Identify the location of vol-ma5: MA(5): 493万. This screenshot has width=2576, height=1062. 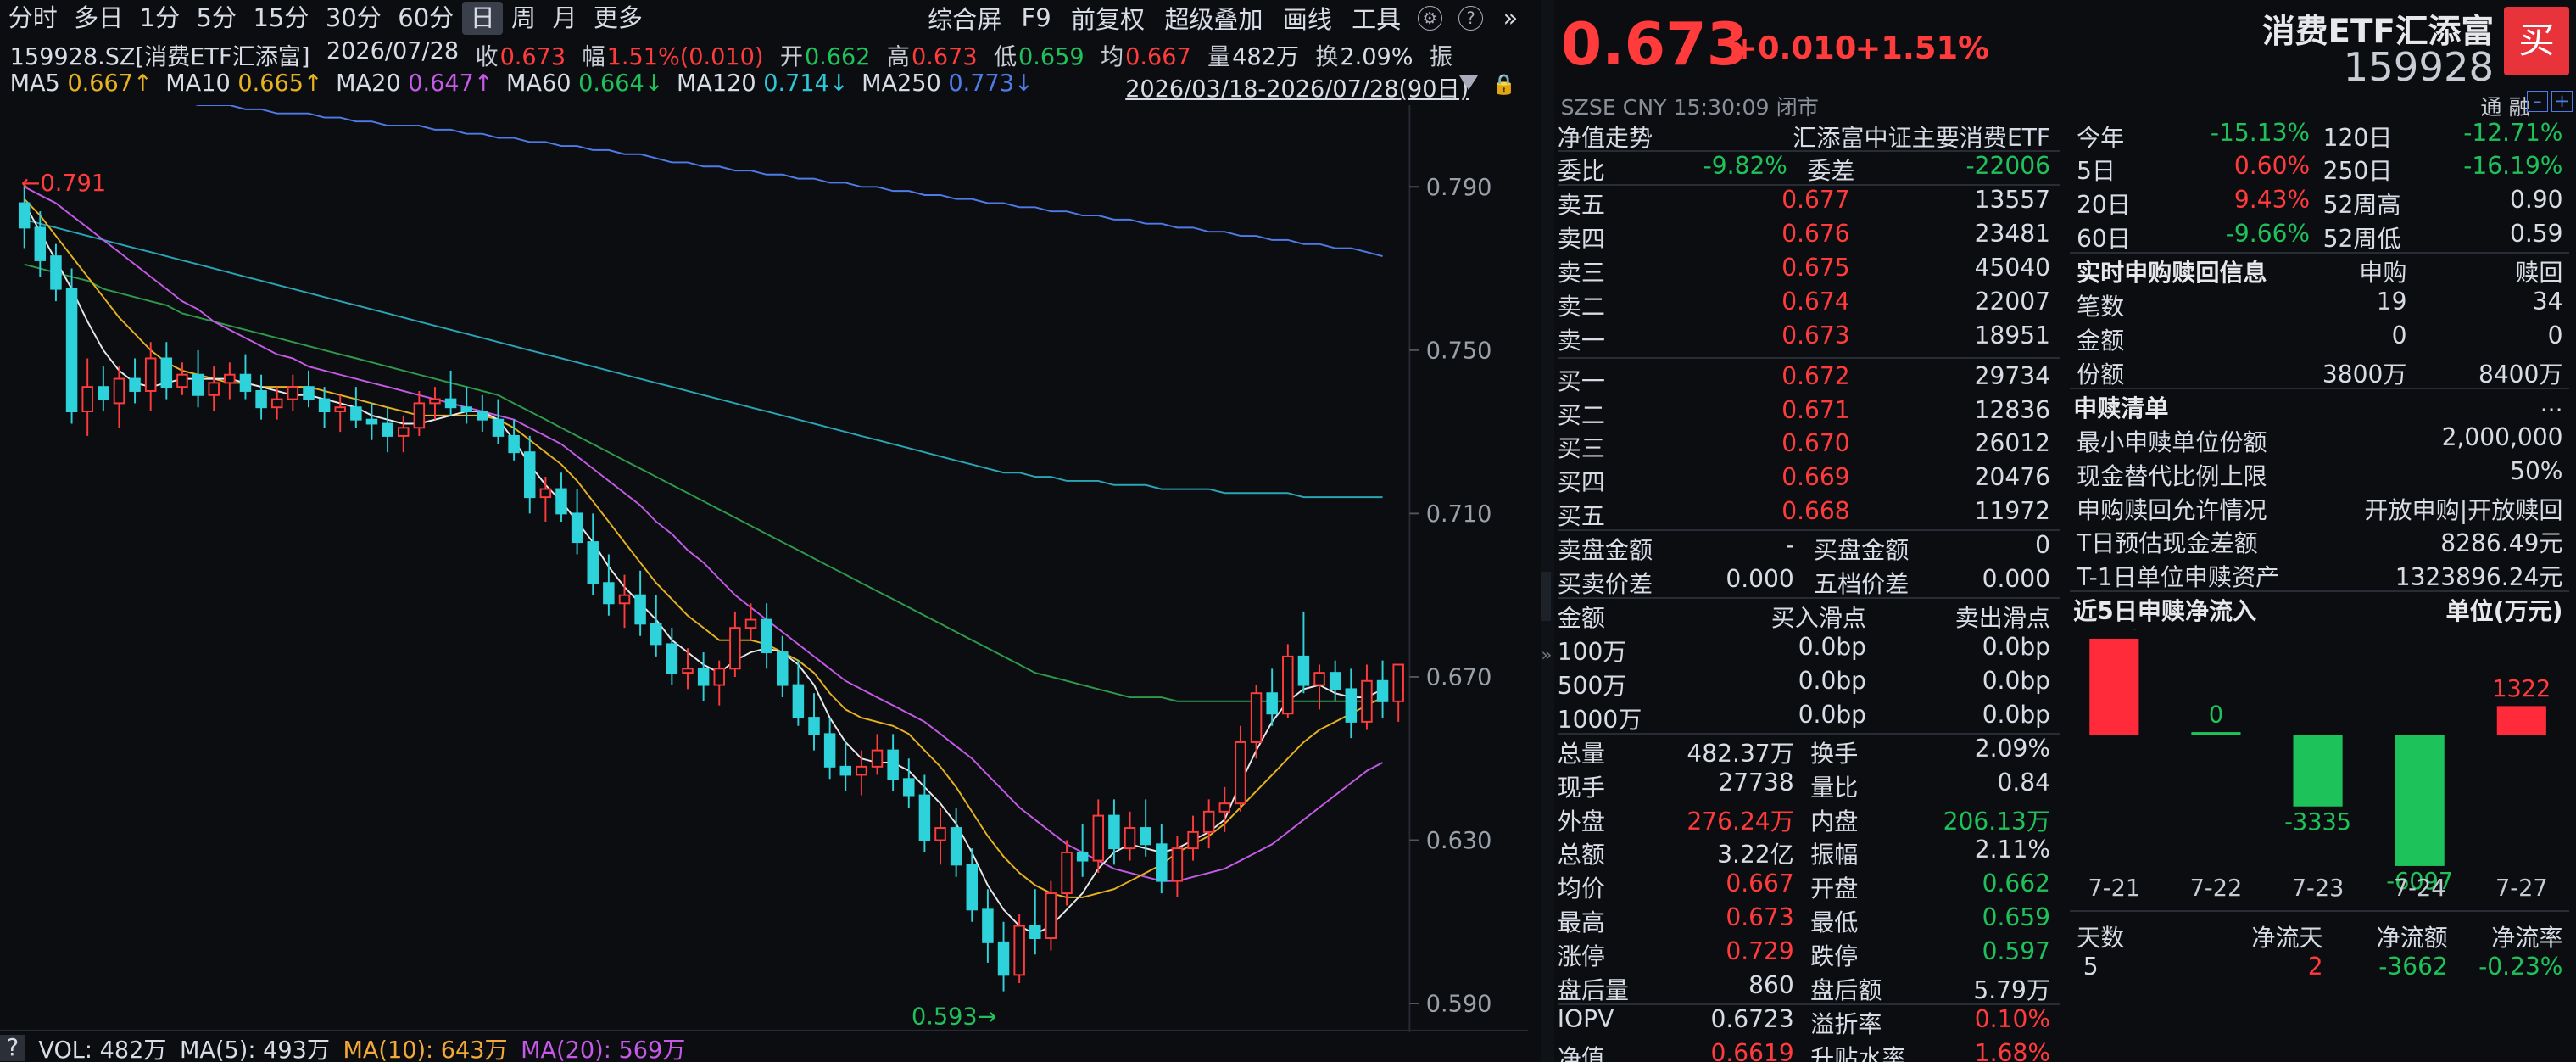
(255, 1049).